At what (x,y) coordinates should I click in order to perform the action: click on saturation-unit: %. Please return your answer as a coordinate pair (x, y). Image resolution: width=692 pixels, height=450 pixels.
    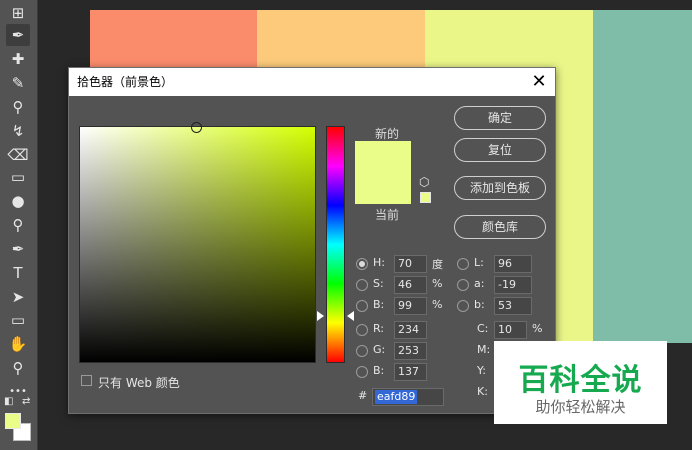
    Looking at the image, I should click on (437, 283).